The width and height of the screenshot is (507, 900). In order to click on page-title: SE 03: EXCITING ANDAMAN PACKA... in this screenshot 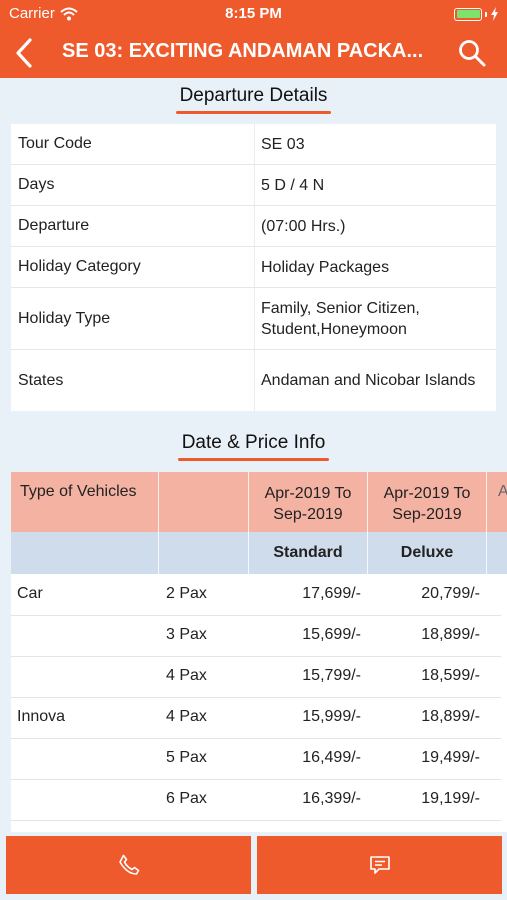, I will do `click(243, 51)`.